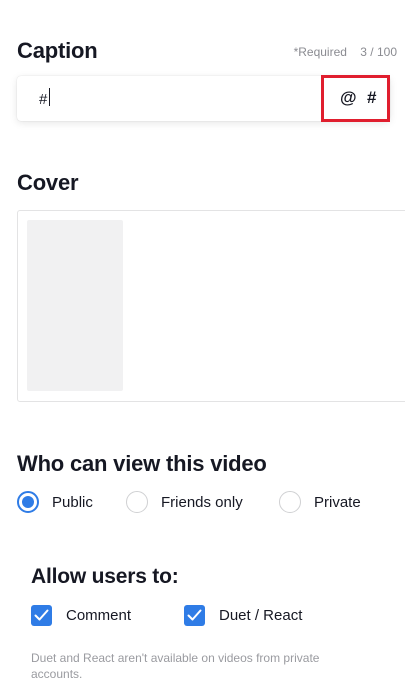  I want to click on caption-counter: 3 / 100, so click(378, 52).